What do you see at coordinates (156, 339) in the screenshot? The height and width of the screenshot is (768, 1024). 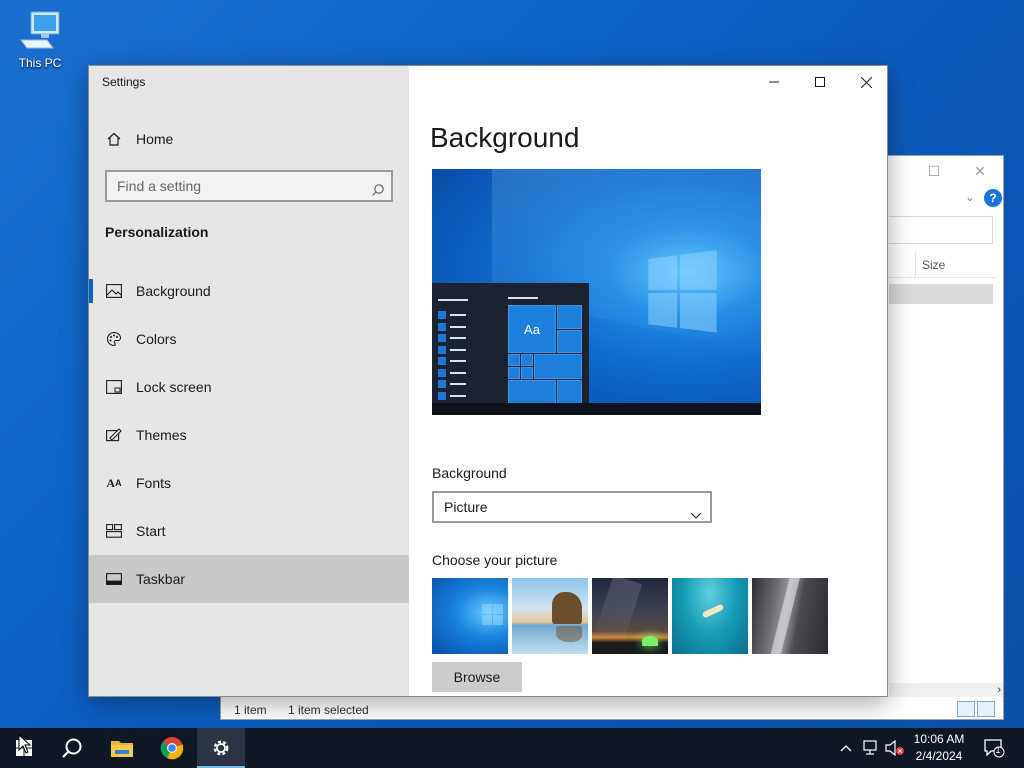 I see `nav-colors-label: Colors` at bounding box center [156, 339].